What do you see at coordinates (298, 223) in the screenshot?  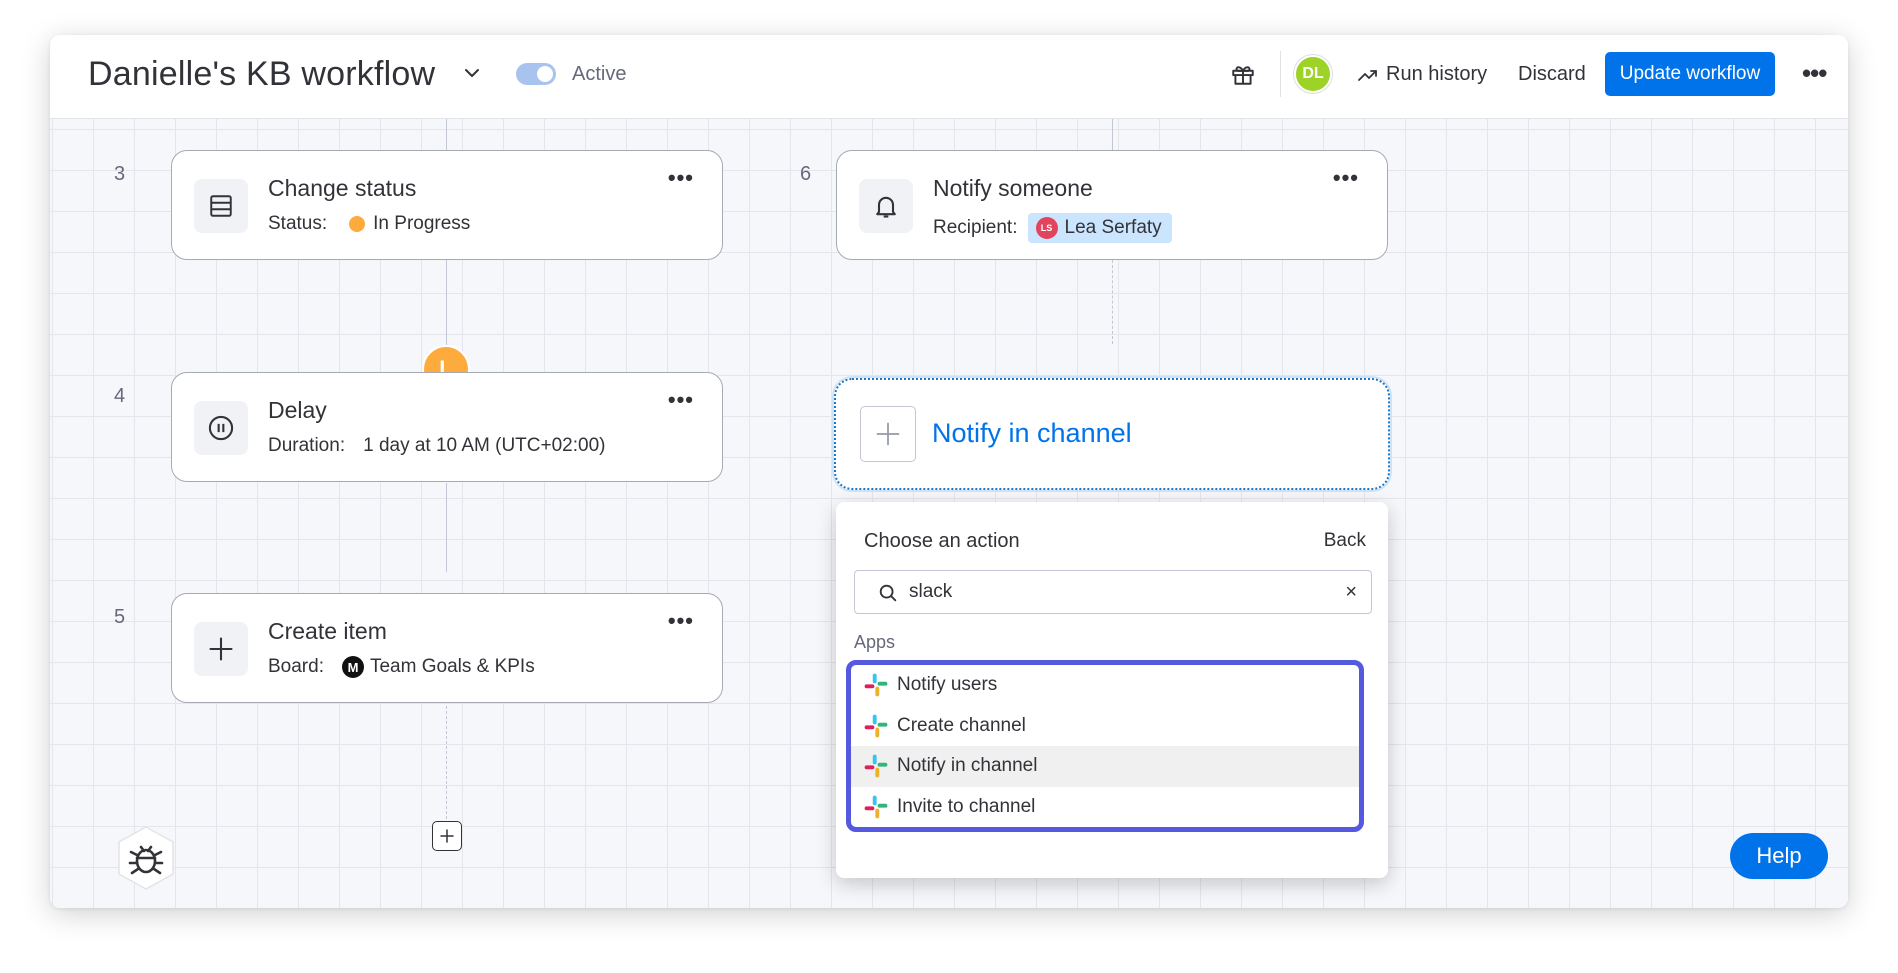 I see `field-label: Status:` at bounding box center [298, 223].